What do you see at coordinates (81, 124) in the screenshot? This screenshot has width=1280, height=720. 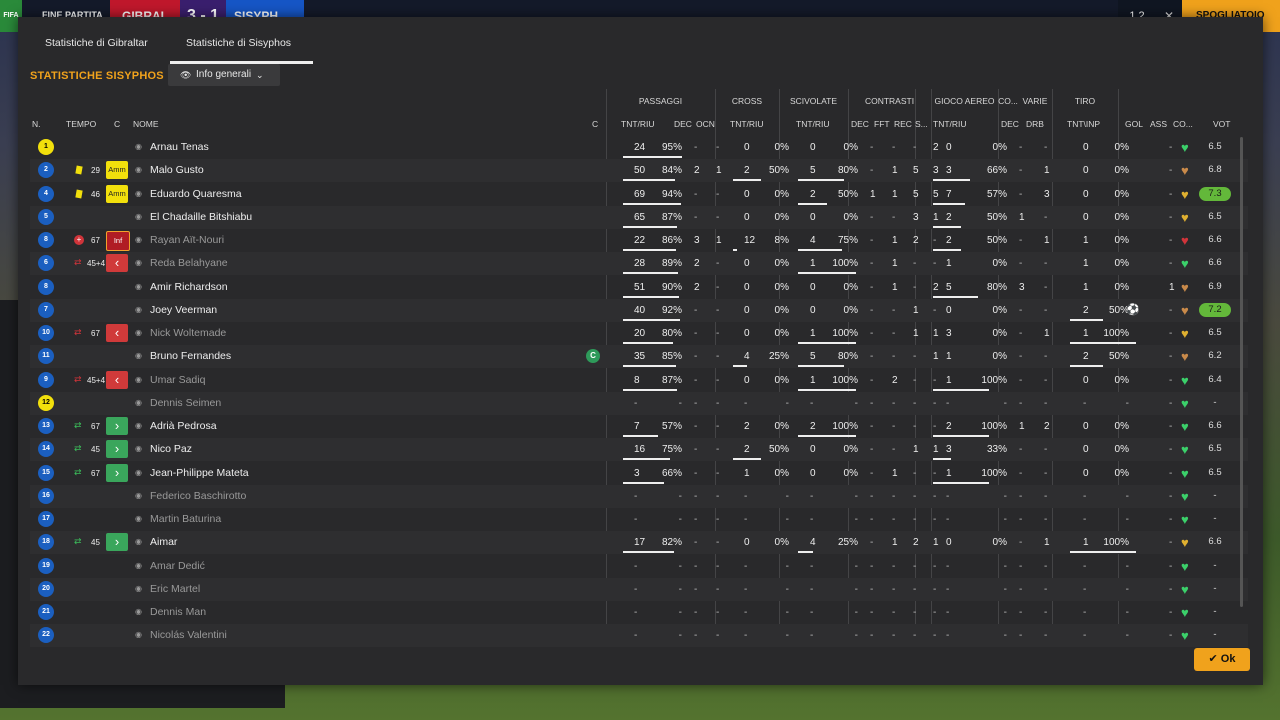 I see `column-header: TEMPO` at bounding box center [81, 124].